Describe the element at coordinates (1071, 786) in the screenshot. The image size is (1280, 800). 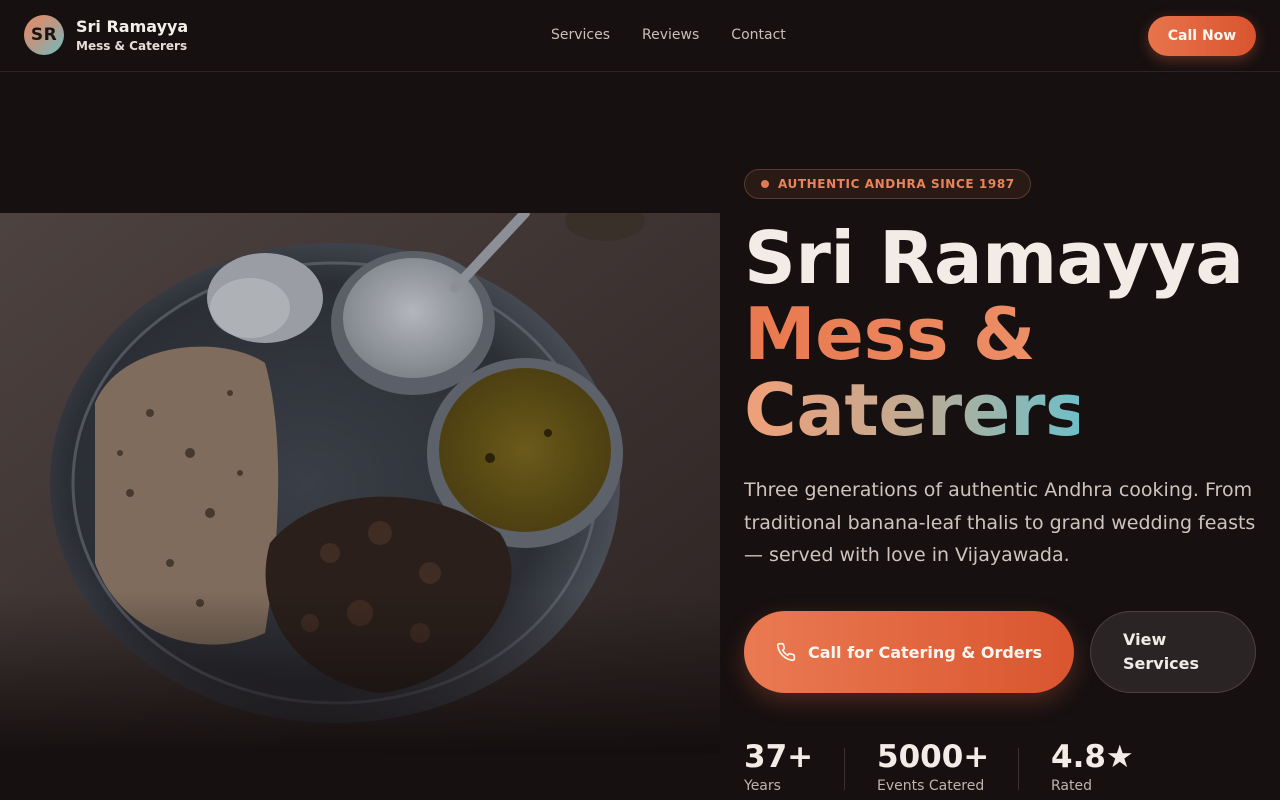
I see `stat-label: Rated` at that location.